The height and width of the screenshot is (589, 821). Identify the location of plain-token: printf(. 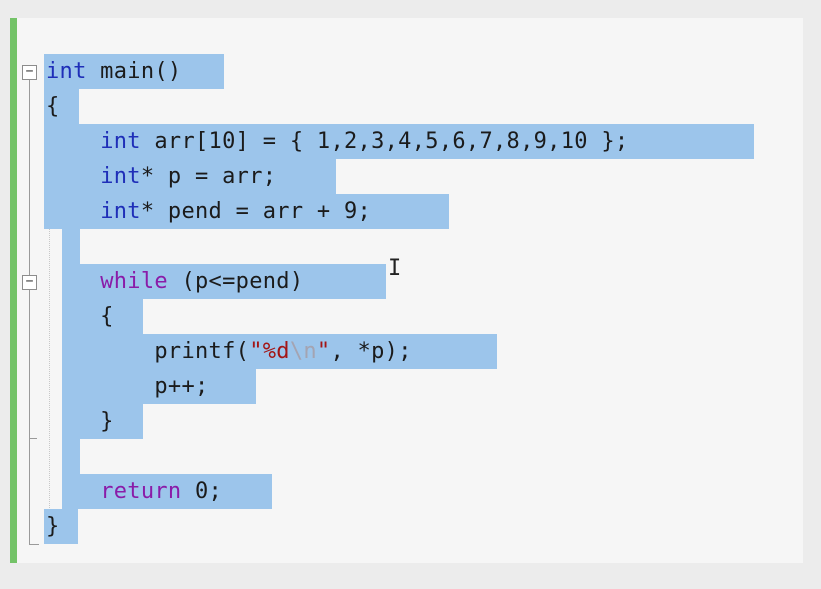
(148, 351).